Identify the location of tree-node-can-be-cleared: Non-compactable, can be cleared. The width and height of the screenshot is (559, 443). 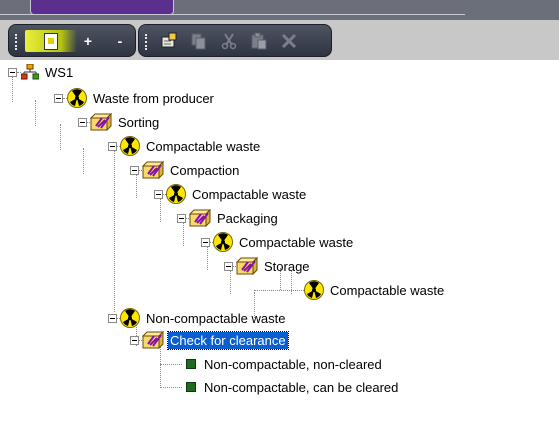
(280, 387).